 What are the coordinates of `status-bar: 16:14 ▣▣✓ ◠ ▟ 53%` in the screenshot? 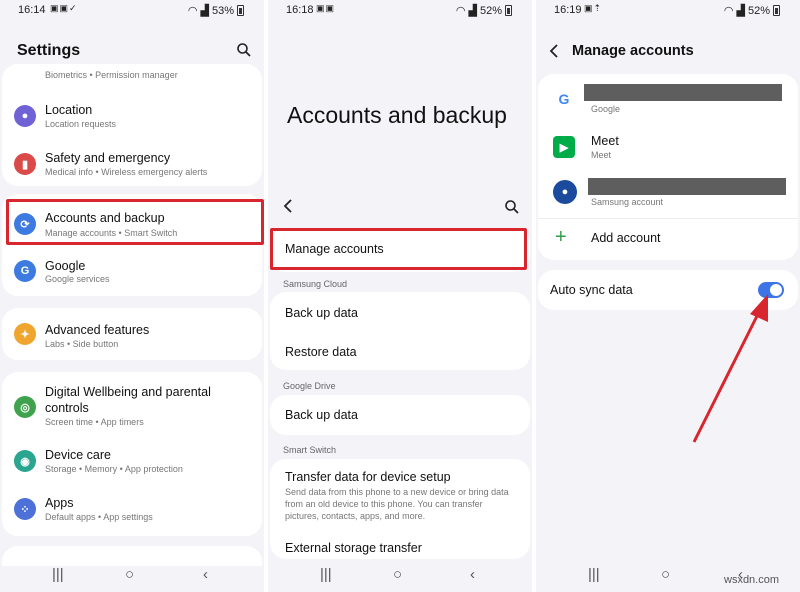 It's located at (132, 10).